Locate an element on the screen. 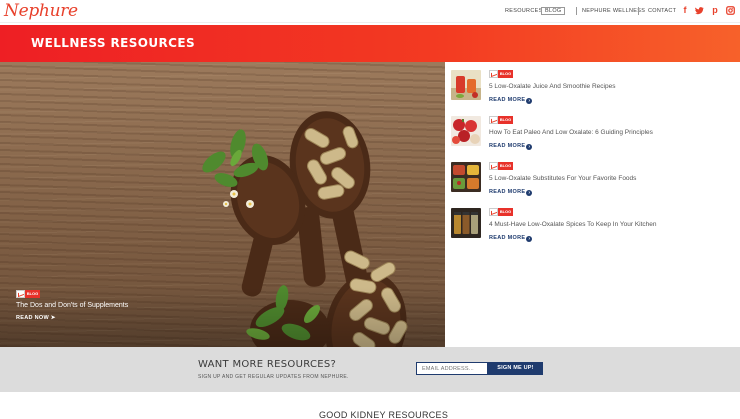 The image size is (740, 419). article-title: 5 Low-Oxalate Juice And Smoothie Recipes is located at coordinates (552, 86).